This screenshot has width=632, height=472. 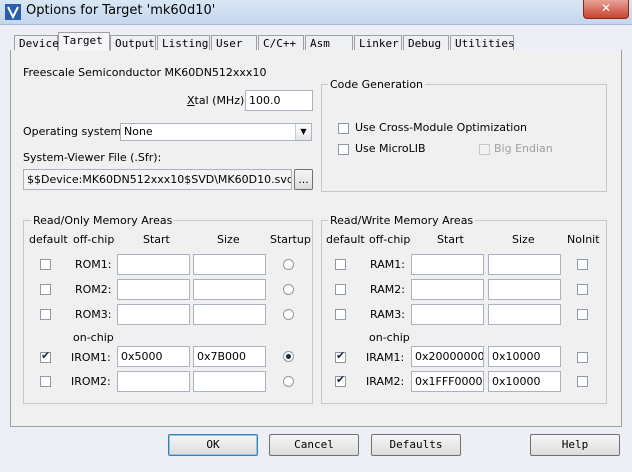 I want to click on rom2-start-input, so click(x=153, y=289).